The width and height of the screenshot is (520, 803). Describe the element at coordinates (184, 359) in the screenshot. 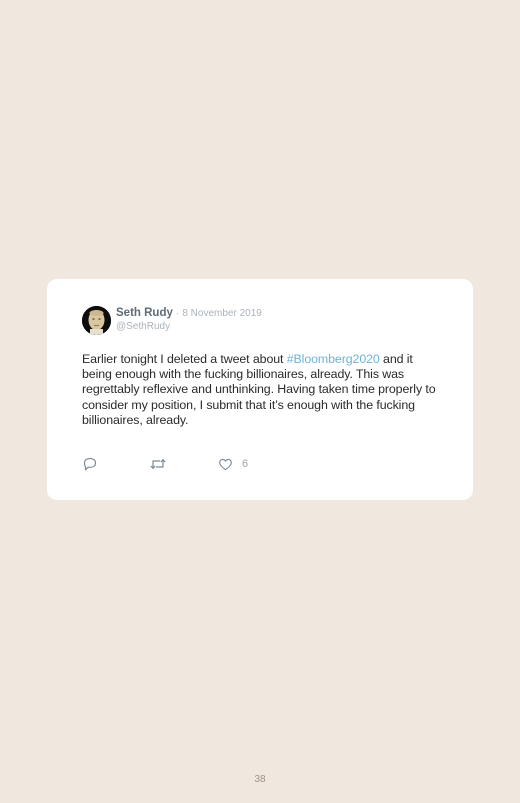

I see `tweet-text-before: Earlier tonight I deleted a tweet about` at that location.